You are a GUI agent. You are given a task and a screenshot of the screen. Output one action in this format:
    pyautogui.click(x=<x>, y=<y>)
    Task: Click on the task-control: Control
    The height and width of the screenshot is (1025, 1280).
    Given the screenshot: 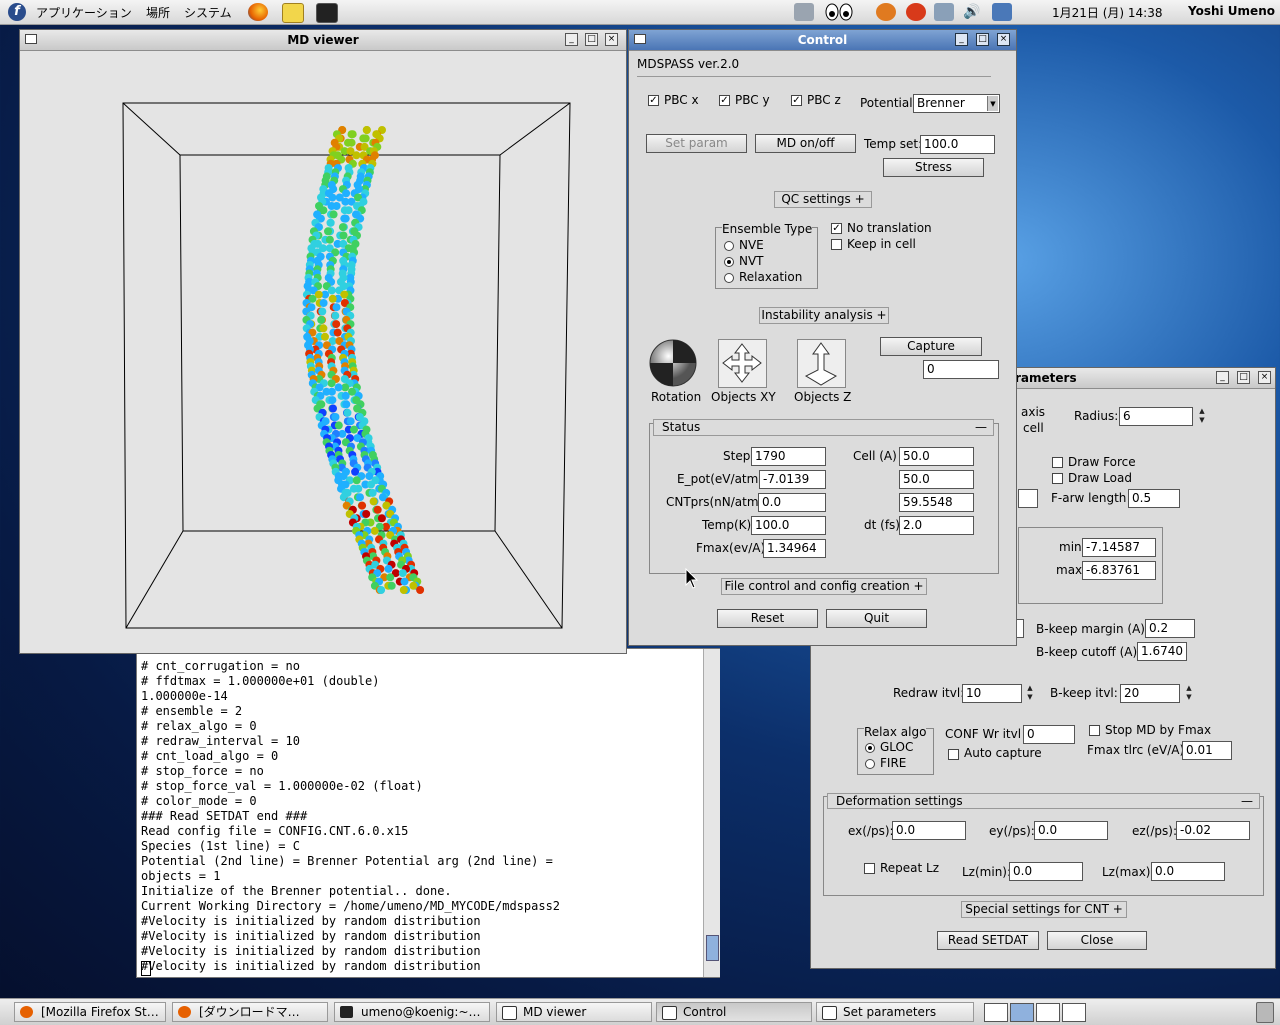 What is the action you would take?
    pyautogui.click(x=734, y=1012)
    